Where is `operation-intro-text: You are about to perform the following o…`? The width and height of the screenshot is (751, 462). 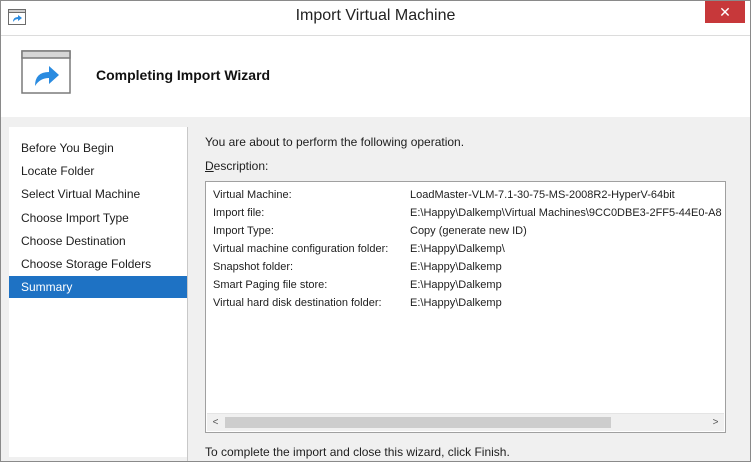
operation-intro-text: You are about to perform the following o… is located at coordinates (335, 142).